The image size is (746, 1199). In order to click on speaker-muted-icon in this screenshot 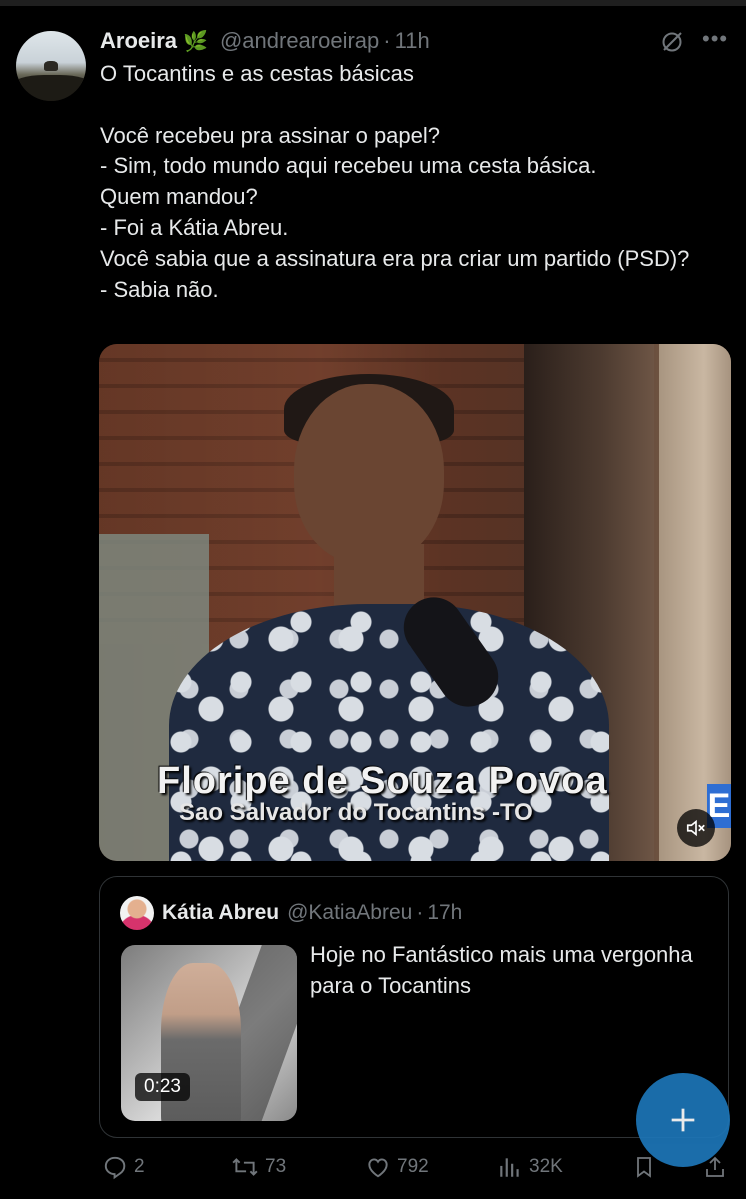, I will do `click(695, 828)`.